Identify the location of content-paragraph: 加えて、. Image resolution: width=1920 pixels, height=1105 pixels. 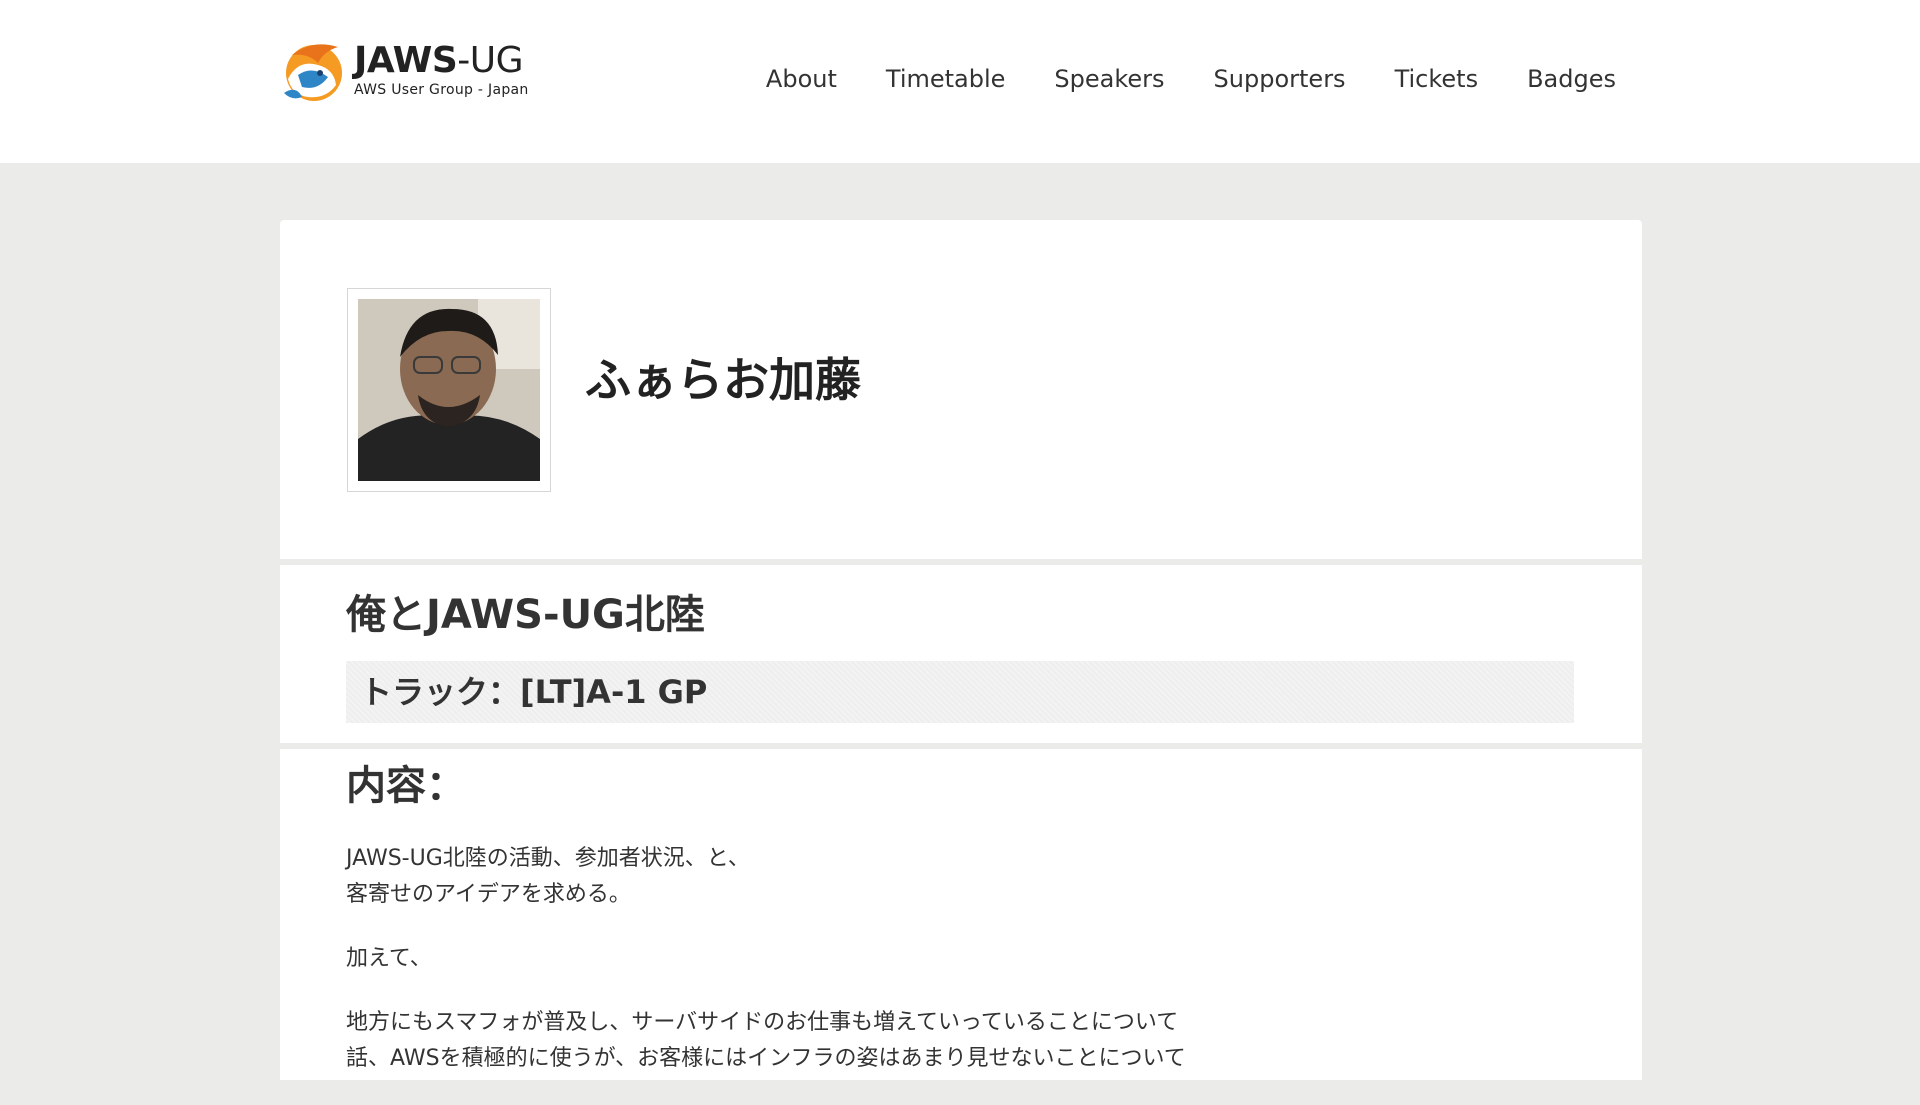
(389, 958).